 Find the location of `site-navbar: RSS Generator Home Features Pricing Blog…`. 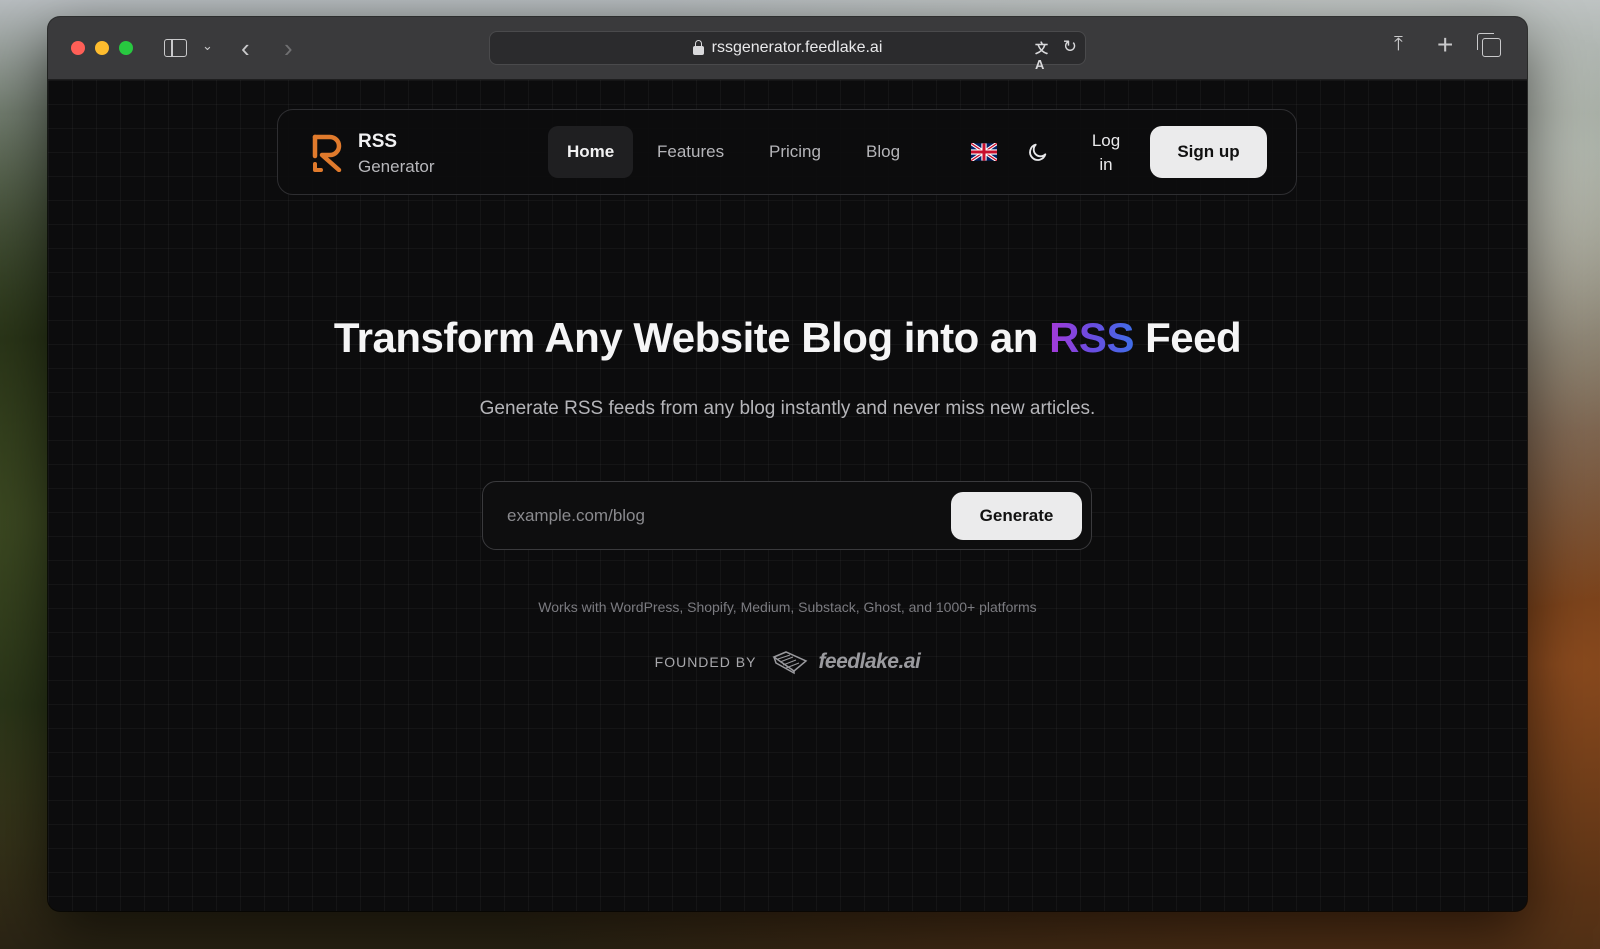

site-navbar: RSS Generator Home Features Pricing Blog… is located at coordinates (787, 152).